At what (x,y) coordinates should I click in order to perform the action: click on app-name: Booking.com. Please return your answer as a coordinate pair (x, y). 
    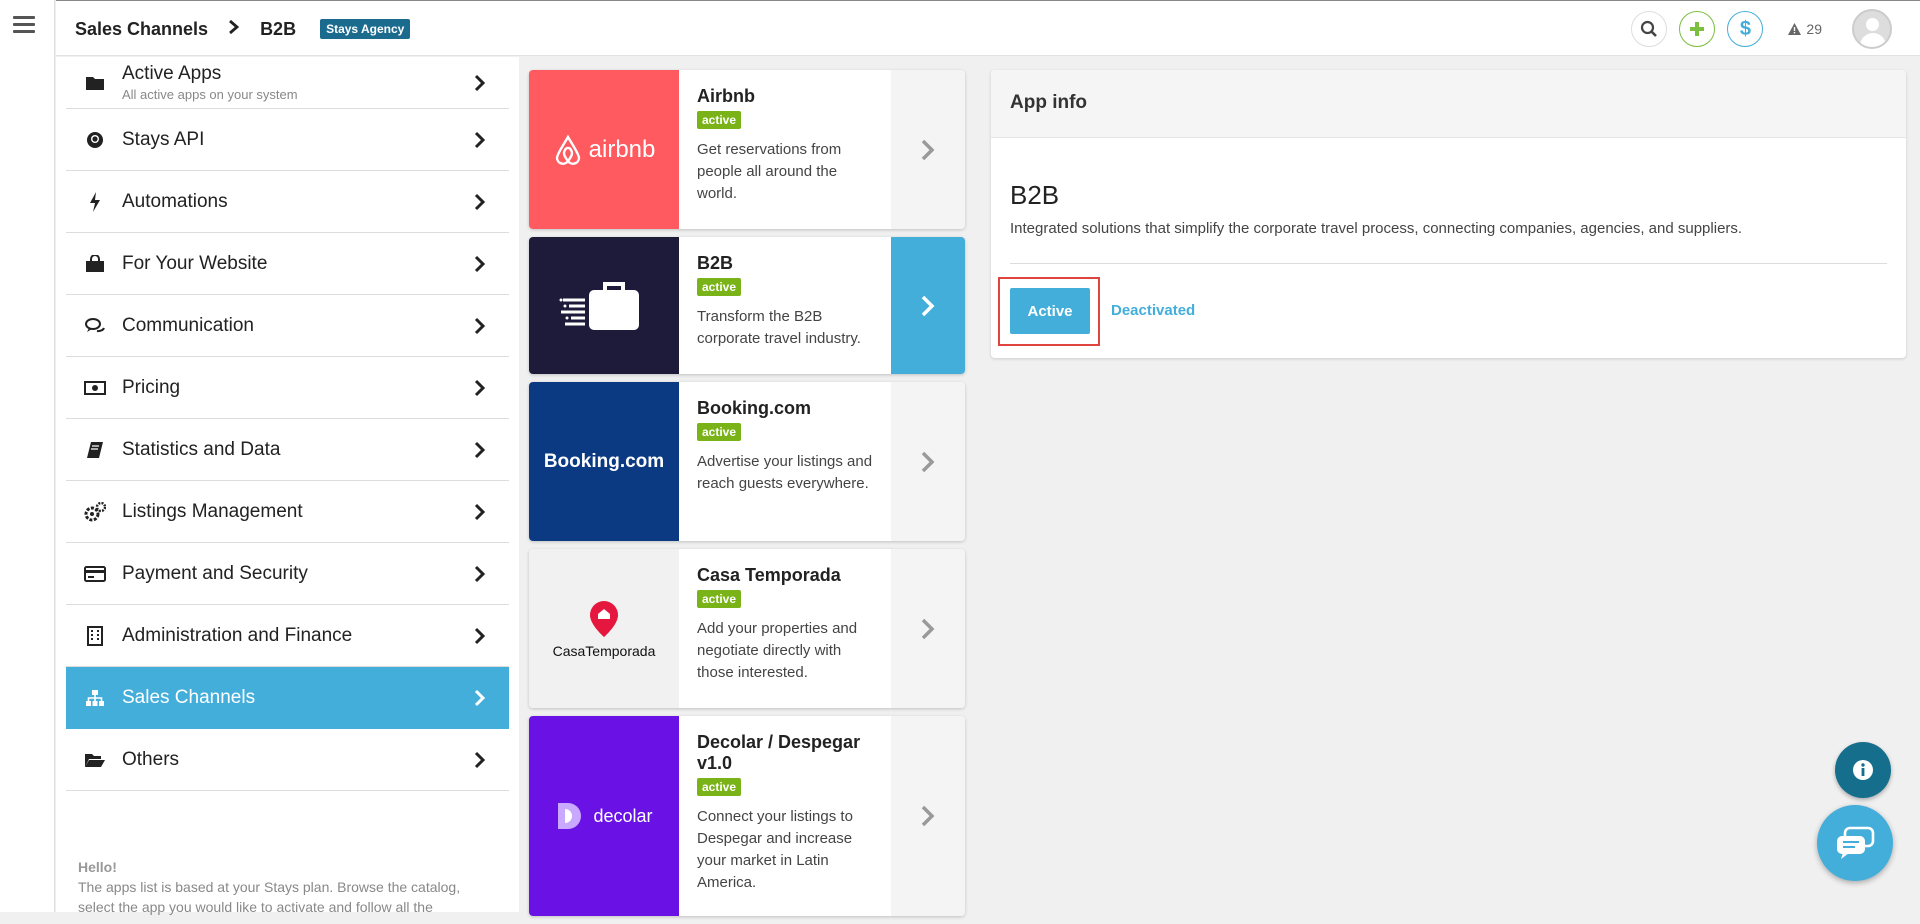
    Looking at the image, I should click on (754, 408).